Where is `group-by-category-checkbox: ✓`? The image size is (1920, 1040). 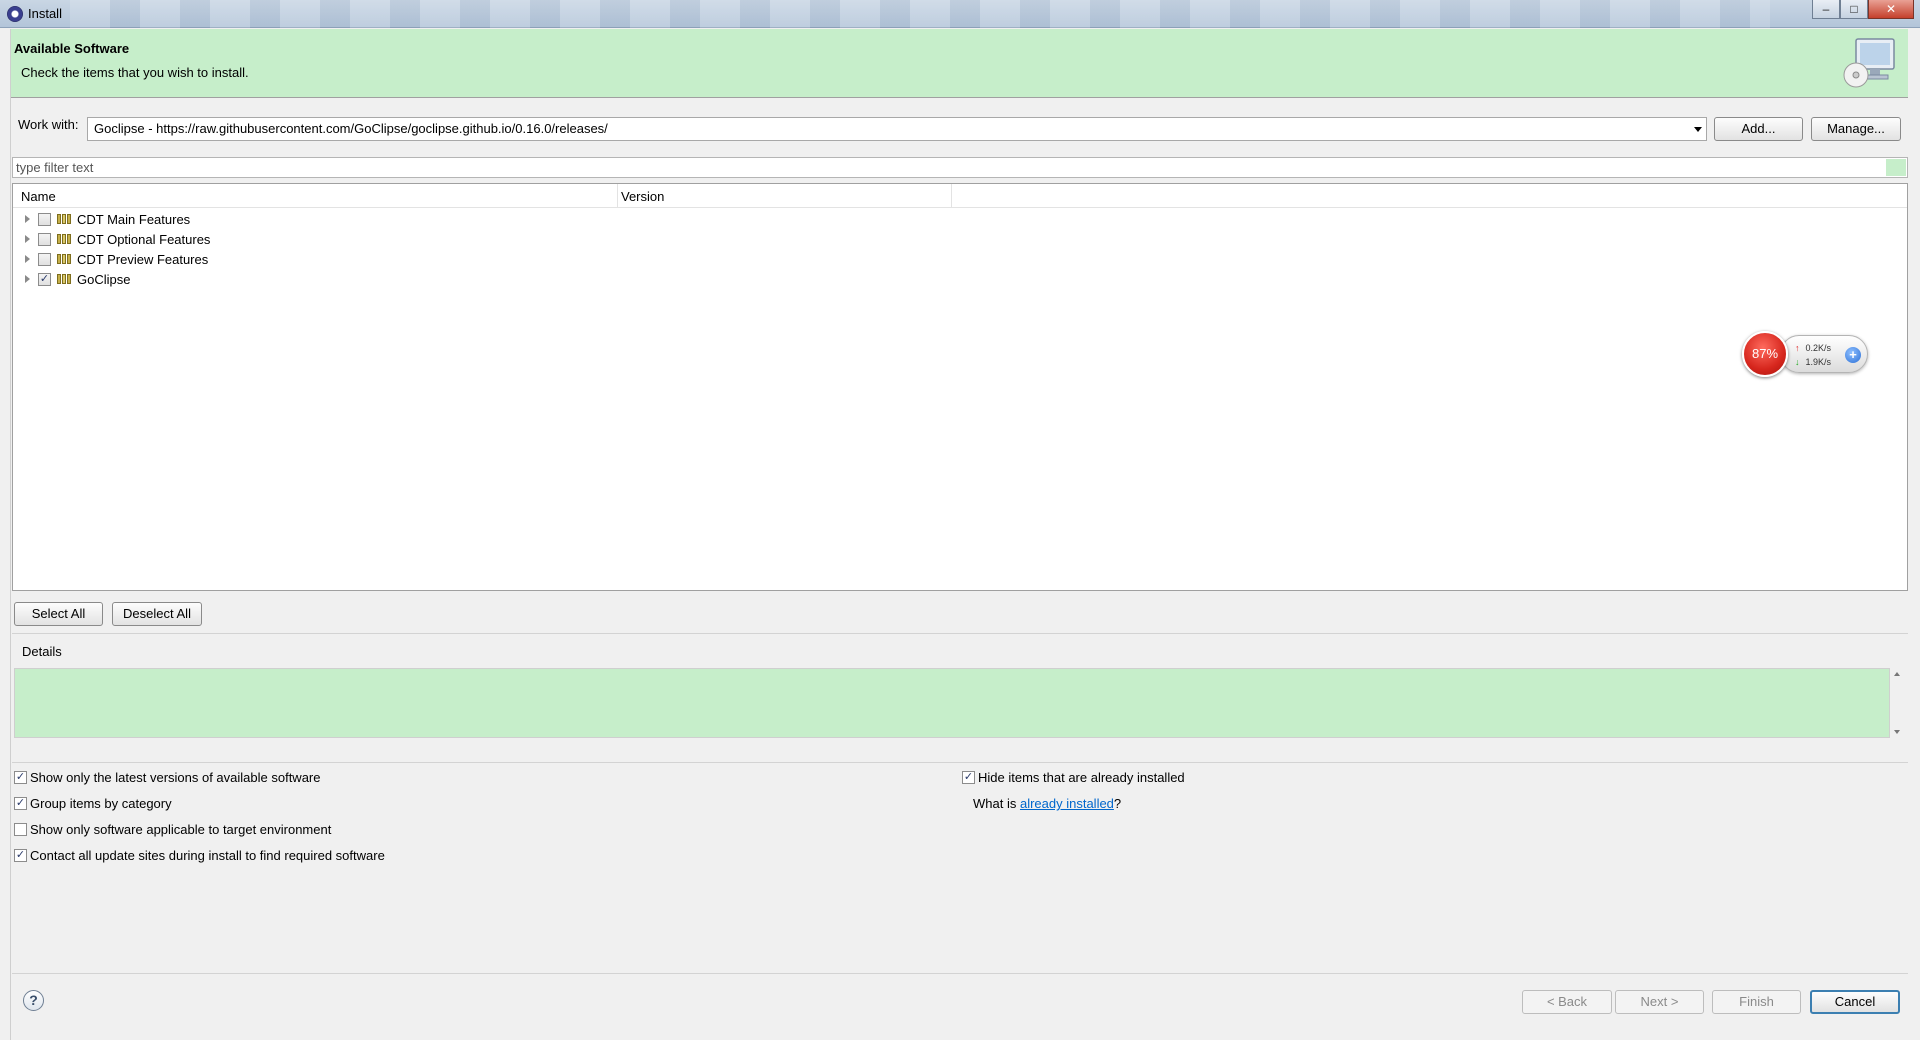
group-by-category-checkbox: ✓ is located at coordinates (20, 803).